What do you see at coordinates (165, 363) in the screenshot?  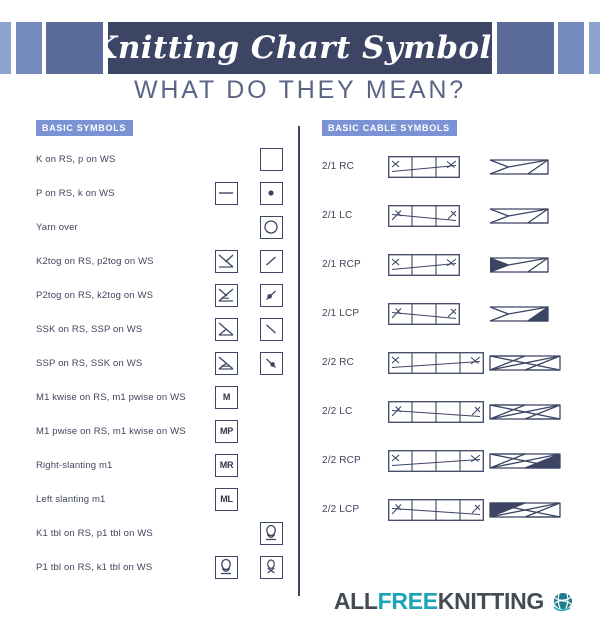 I see `basic-symbol-row: SSP on RS, SSK on WS` at bounding box center [165, 363].